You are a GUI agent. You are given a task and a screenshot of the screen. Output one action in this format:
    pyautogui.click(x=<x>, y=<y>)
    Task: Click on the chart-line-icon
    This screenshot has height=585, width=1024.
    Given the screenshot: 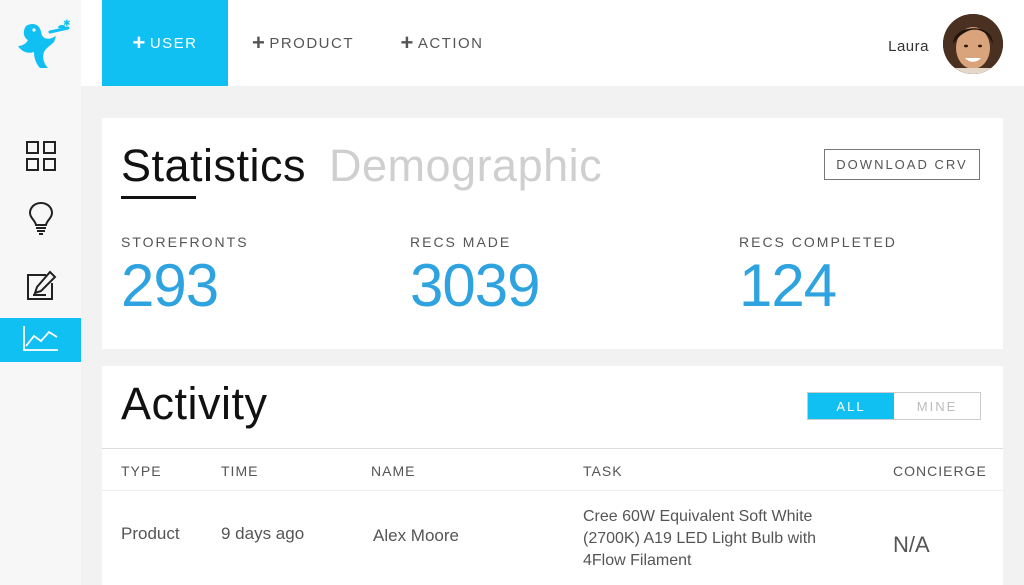 What is the action you would take?
    pyautogui.click(x=41, y=340)
    